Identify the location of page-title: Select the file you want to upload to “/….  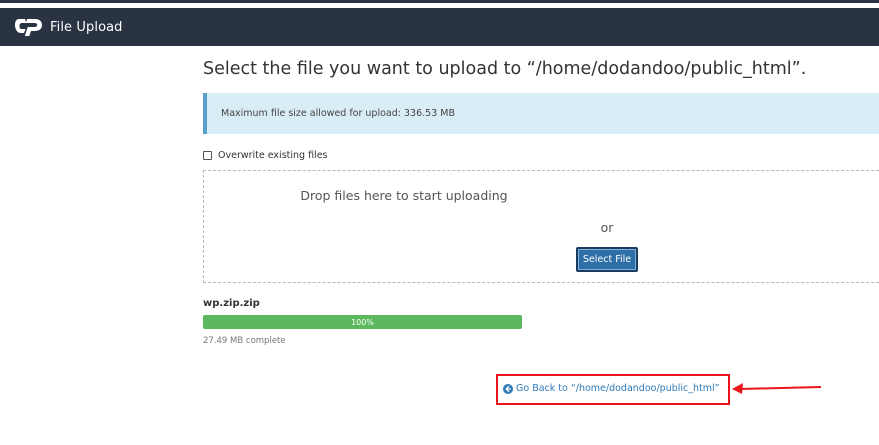
(505, 69).